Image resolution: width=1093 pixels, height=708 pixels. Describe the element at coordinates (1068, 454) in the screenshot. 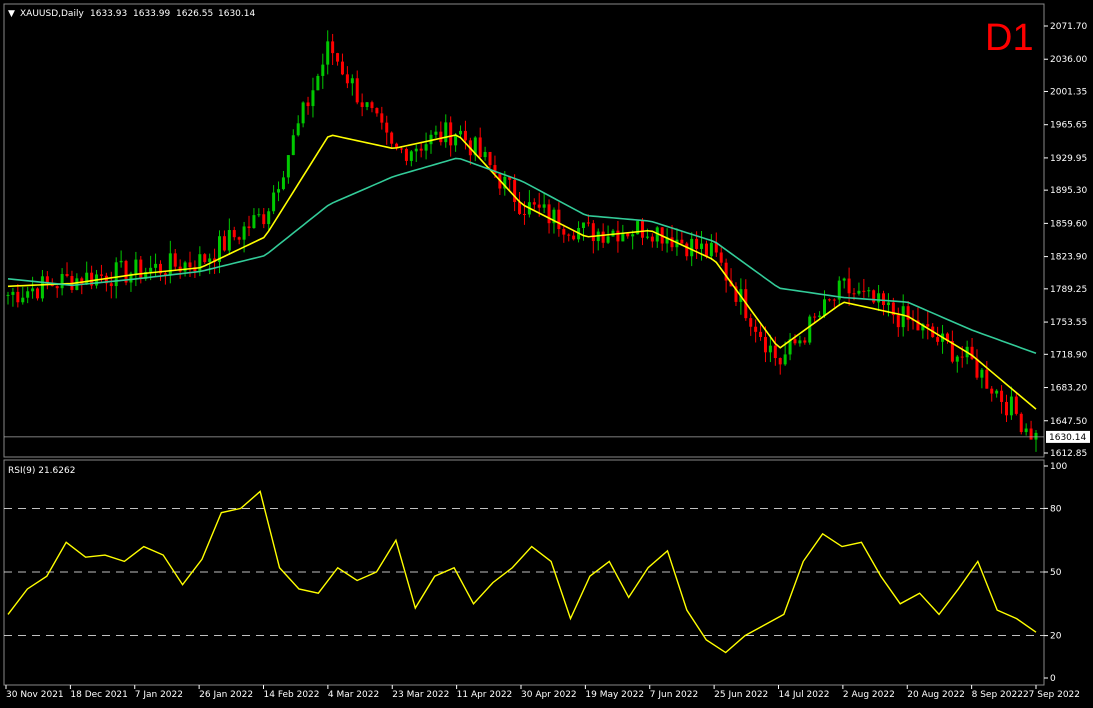

I see `price-tick-label: 1612.85` at that location.